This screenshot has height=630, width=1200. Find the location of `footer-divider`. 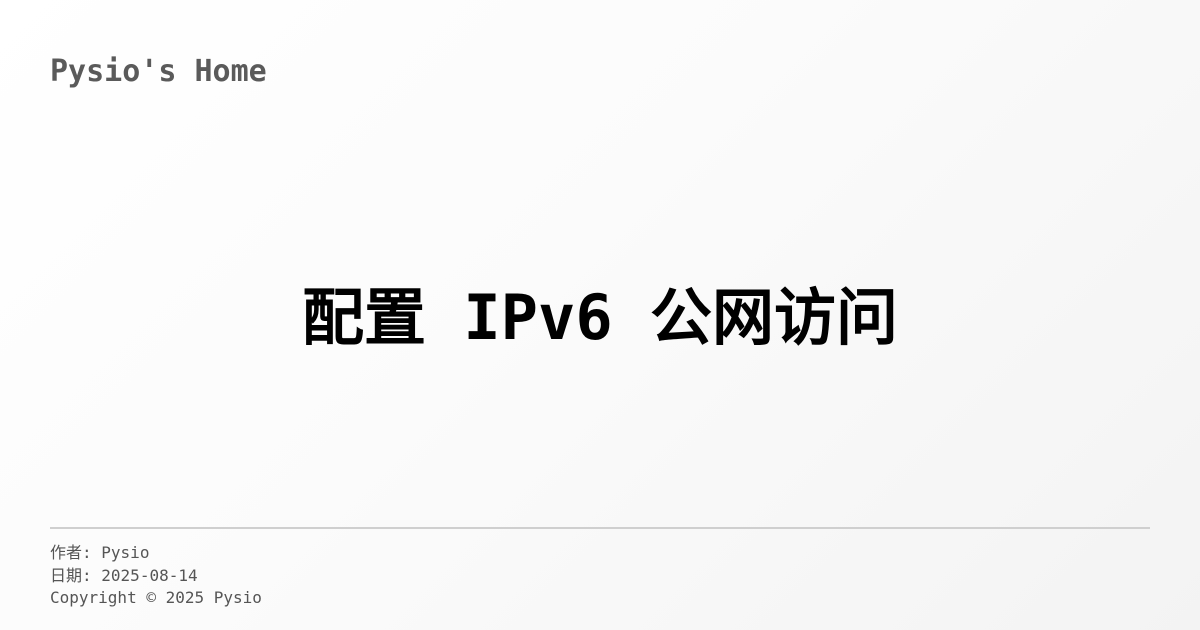

footer-divider is located at coordinates (600, 528).